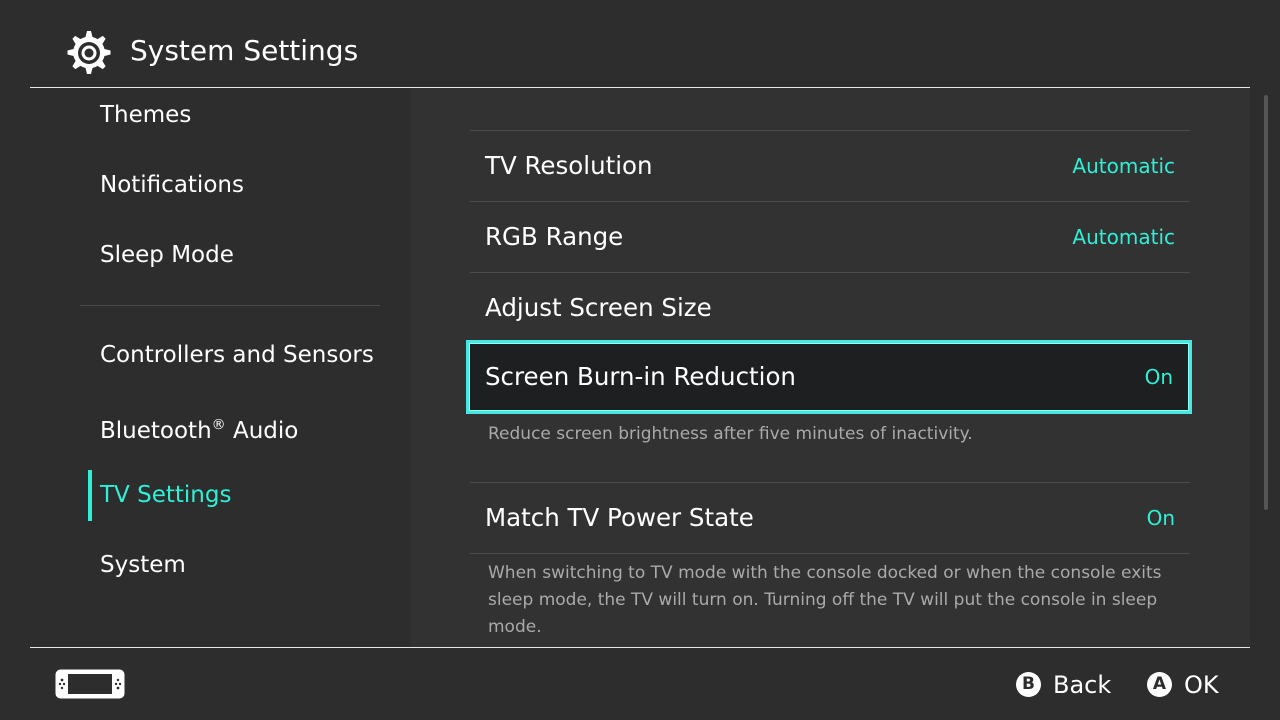 Image resolution: width=1280 pixels, height=720 pixels. What do you see at coordinates (165, 495) in the screenshot?
I see `sidebar-item-tv-settings: TV Settings` at bounding box center [165, 495].